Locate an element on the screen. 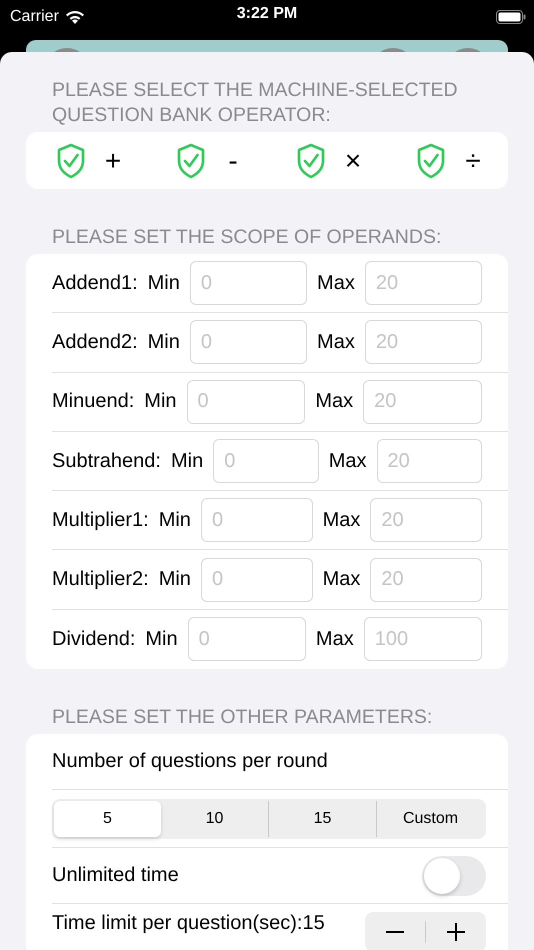  battery-icon is located at coordinates (511, 17).